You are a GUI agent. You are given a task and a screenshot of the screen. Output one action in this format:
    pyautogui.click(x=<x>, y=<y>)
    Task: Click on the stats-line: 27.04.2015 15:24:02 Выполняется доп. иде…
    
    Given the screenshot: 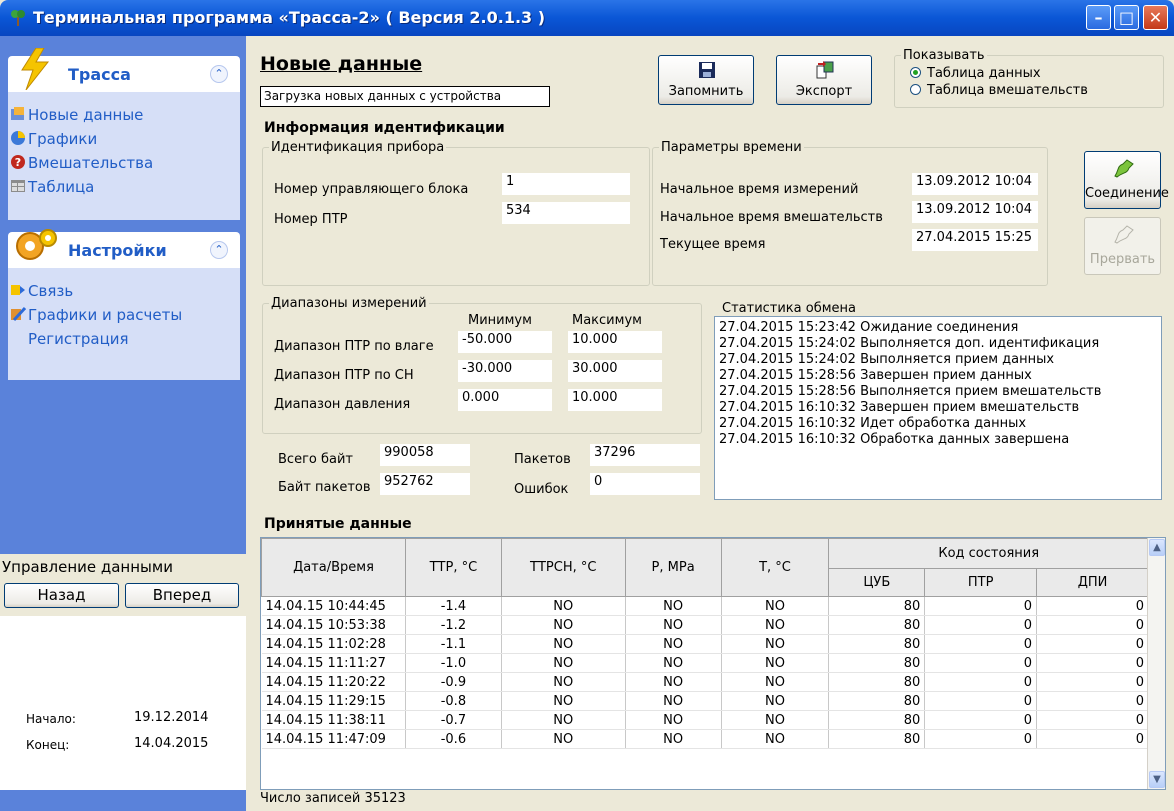 What is the action you would take?
    pyautogui.click(x=909, y=343)
    